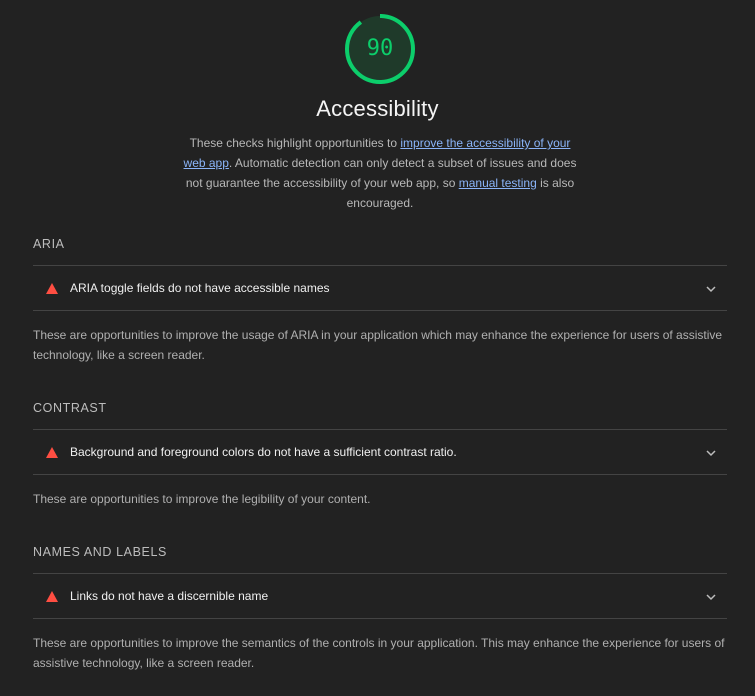 The height and width of the screenshot is (696, 755). I want to click on gauge-score: 90, so click(380, 48).